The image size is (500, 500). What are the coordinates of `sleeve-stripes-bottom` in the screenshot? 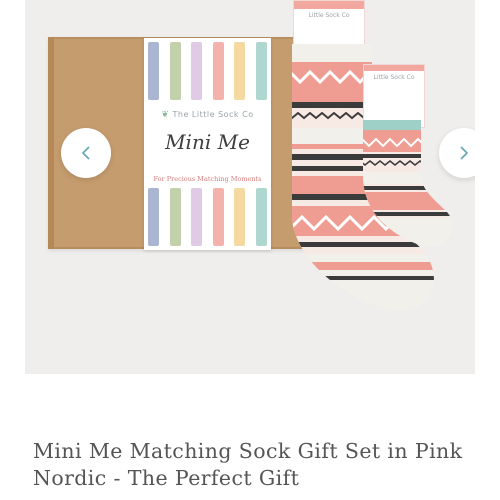 It's located at (207, 217).